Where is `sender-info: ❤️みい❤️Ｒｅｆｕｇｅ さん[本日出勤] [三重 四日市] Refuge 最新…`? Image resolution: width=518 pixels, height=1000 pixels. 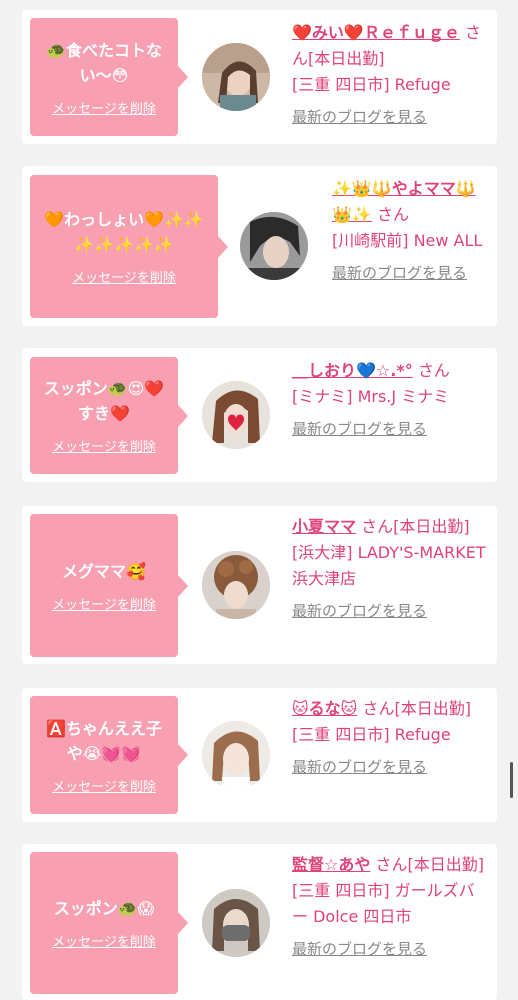
sender-info: ❤️みい❤️Ｒｅｆｕｇｅ さん[本日出勤] [三重 四日市] Refuge 最新… is located at coordinates (389, 75).